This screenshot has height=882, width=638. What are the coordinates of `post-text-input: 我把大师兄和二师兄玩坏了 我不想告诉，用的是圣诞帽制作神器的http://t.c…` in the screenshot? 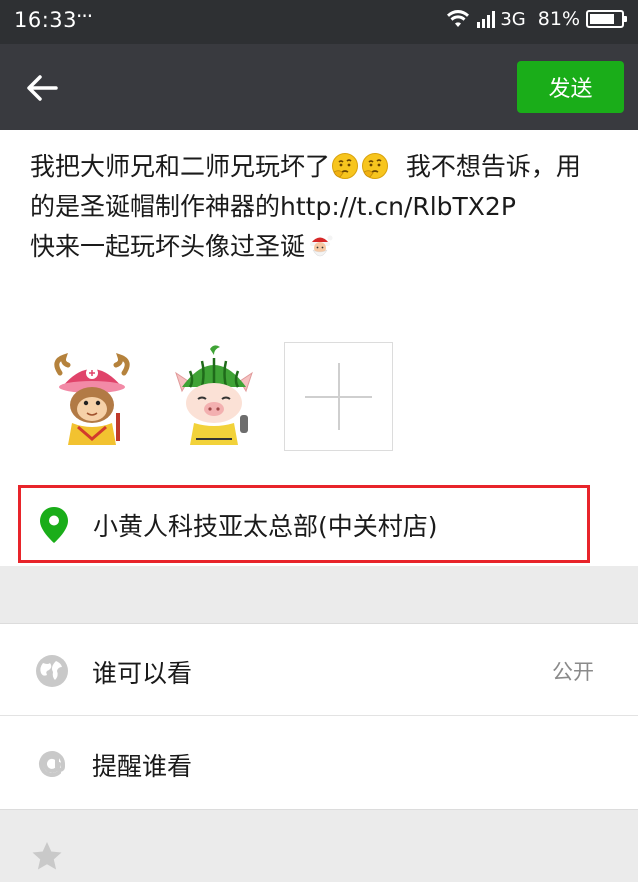 It's located at (310, 207).